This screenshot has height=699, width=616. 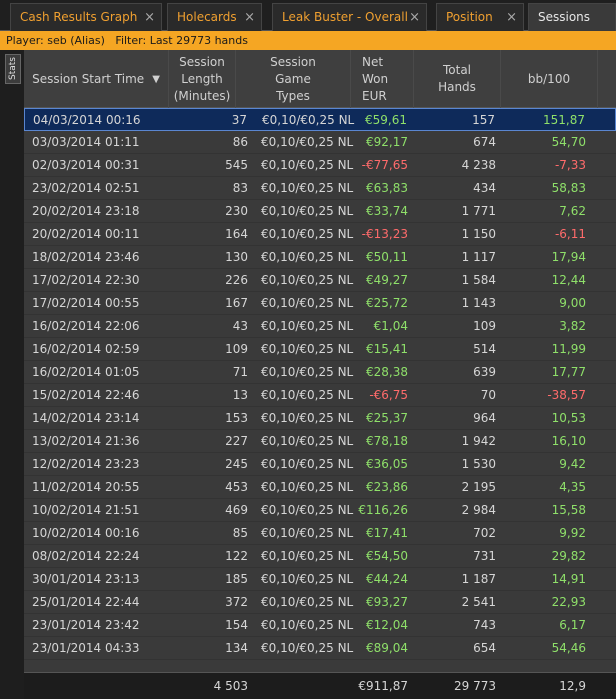 I want to click on column-header-total-hands: Total Hands, so click(x=457, y=79).